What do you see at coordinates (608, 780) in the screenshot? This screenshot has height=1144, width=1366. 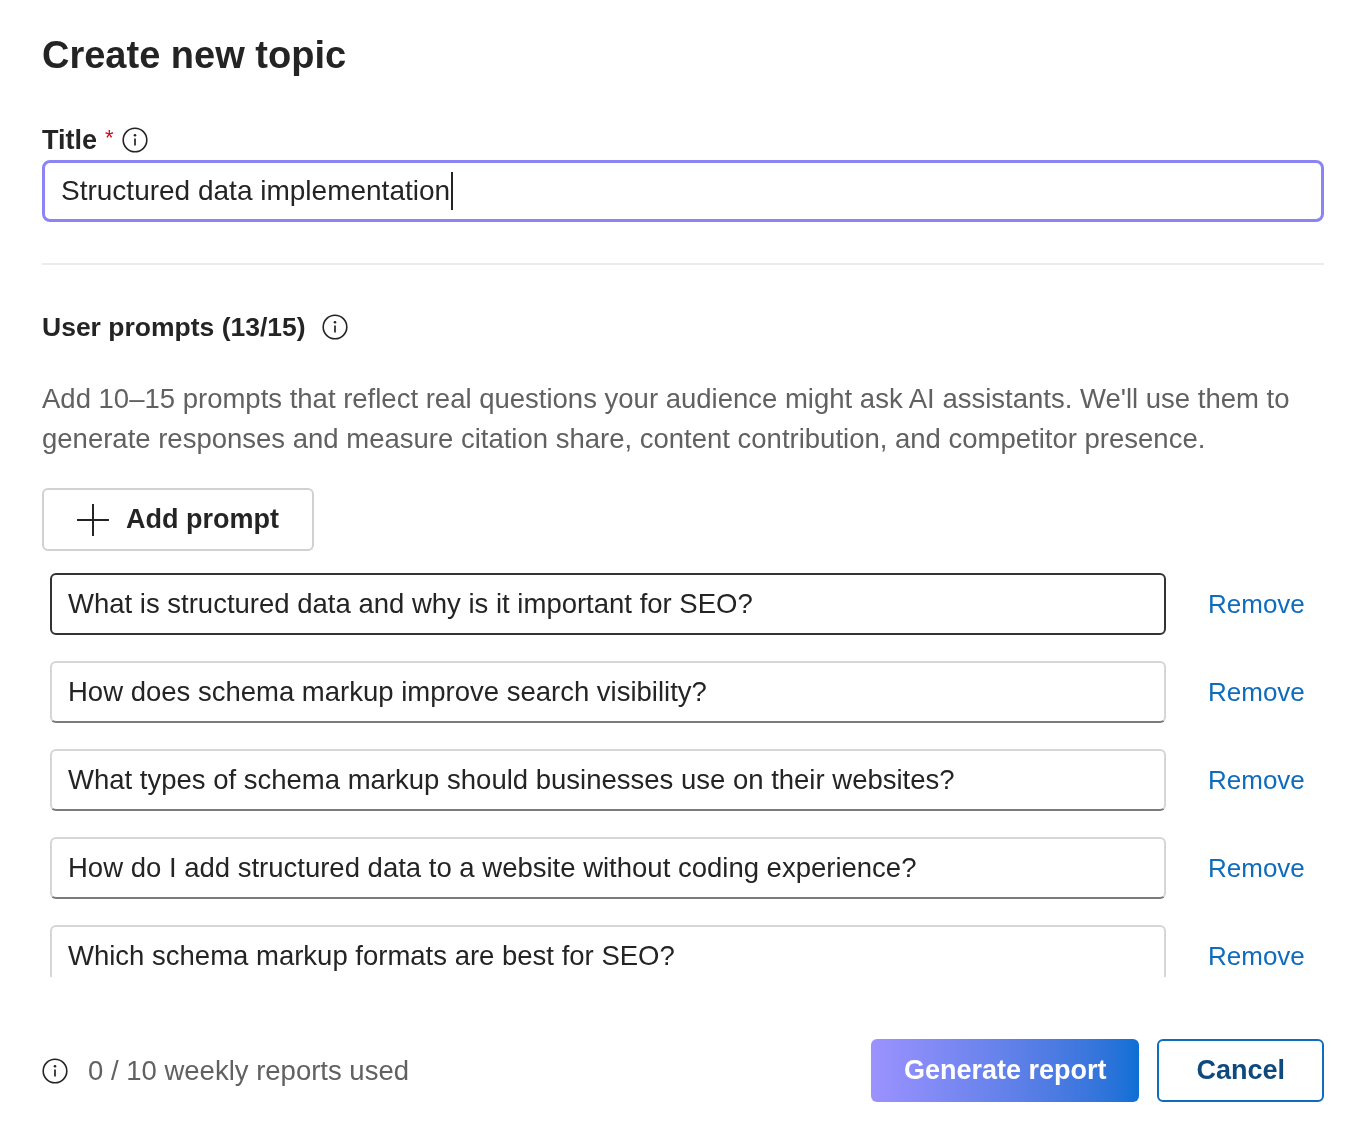 I see `prompt-field: What types of schema markup should businesses use on their websites?` at bounding box center [608, 780].